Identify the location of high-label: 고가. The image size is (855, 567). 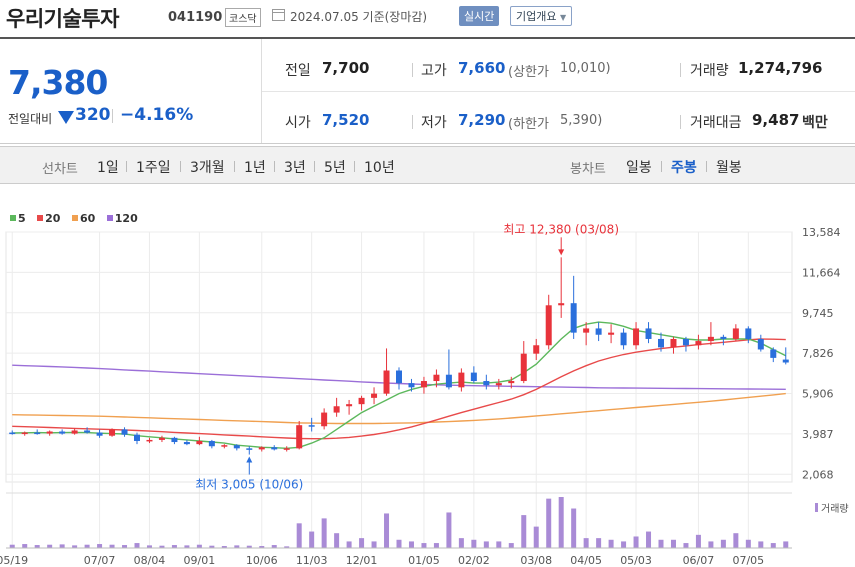
(434, 71).